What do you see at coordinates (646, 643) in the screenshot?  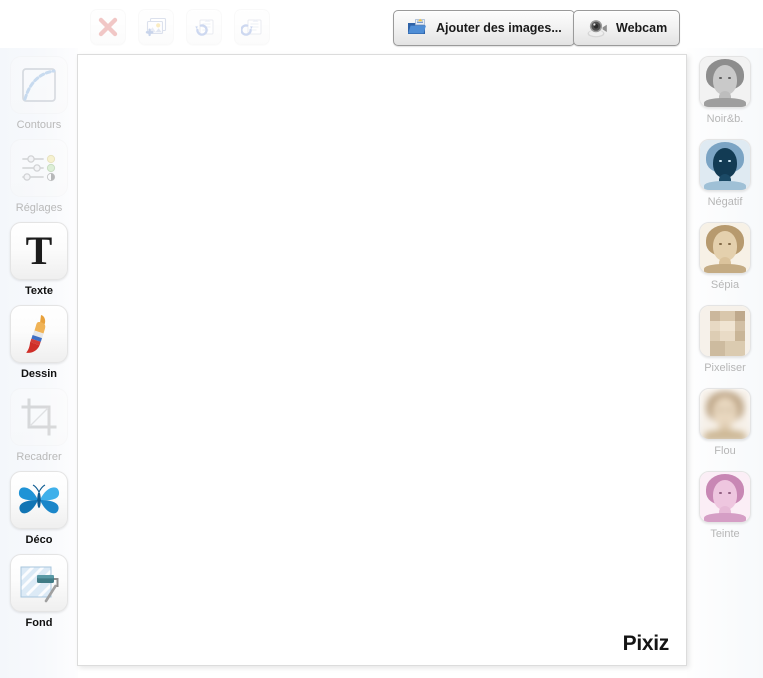 I see `pixiz-watermark: Pixiz` at bounding box center [646, 643].